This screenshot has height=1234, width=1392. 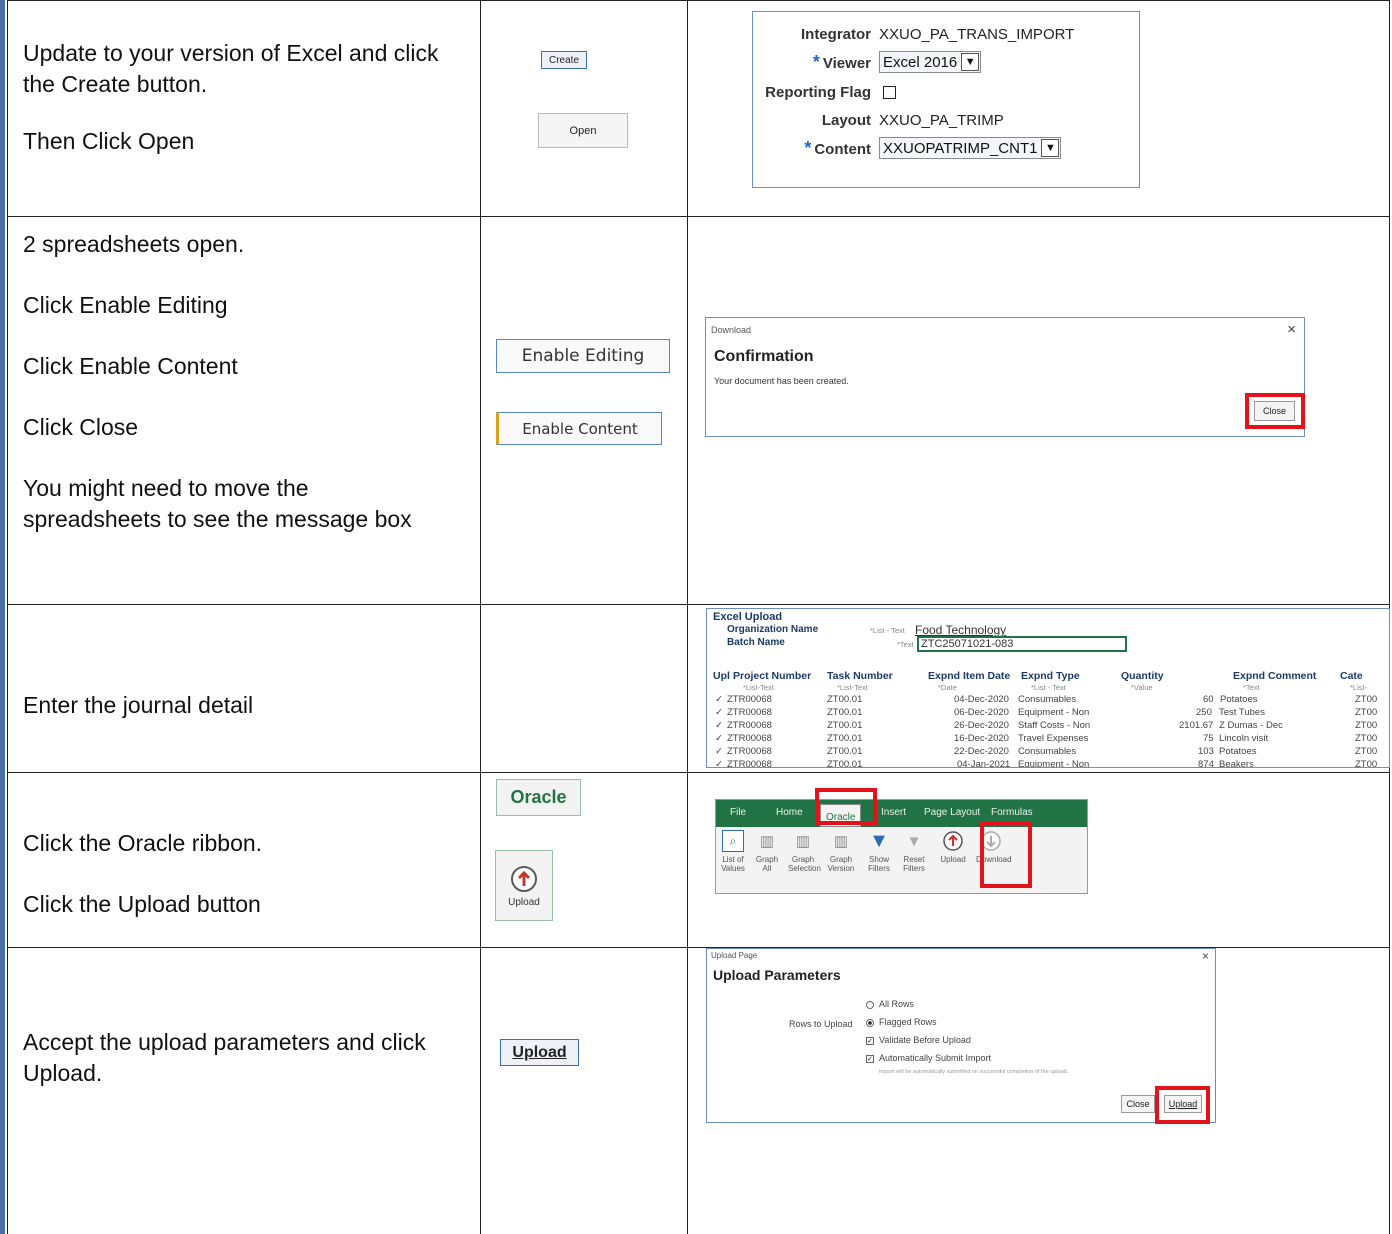 I want to click on tab-page-layout: Page Layout, so click(x=952, y=812).